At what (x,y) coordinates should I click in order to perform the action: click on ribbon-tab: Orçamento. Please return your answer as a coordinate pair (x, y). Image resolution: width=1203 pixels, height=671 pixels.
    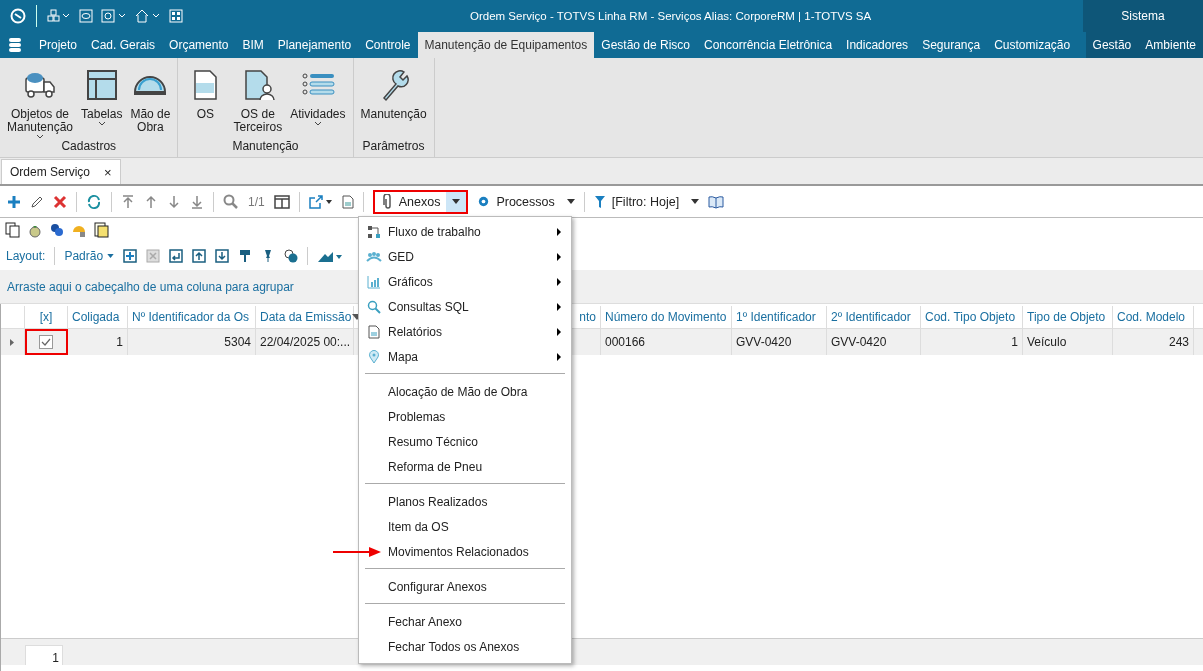
    Looking at the image, I should click on (199, 45).